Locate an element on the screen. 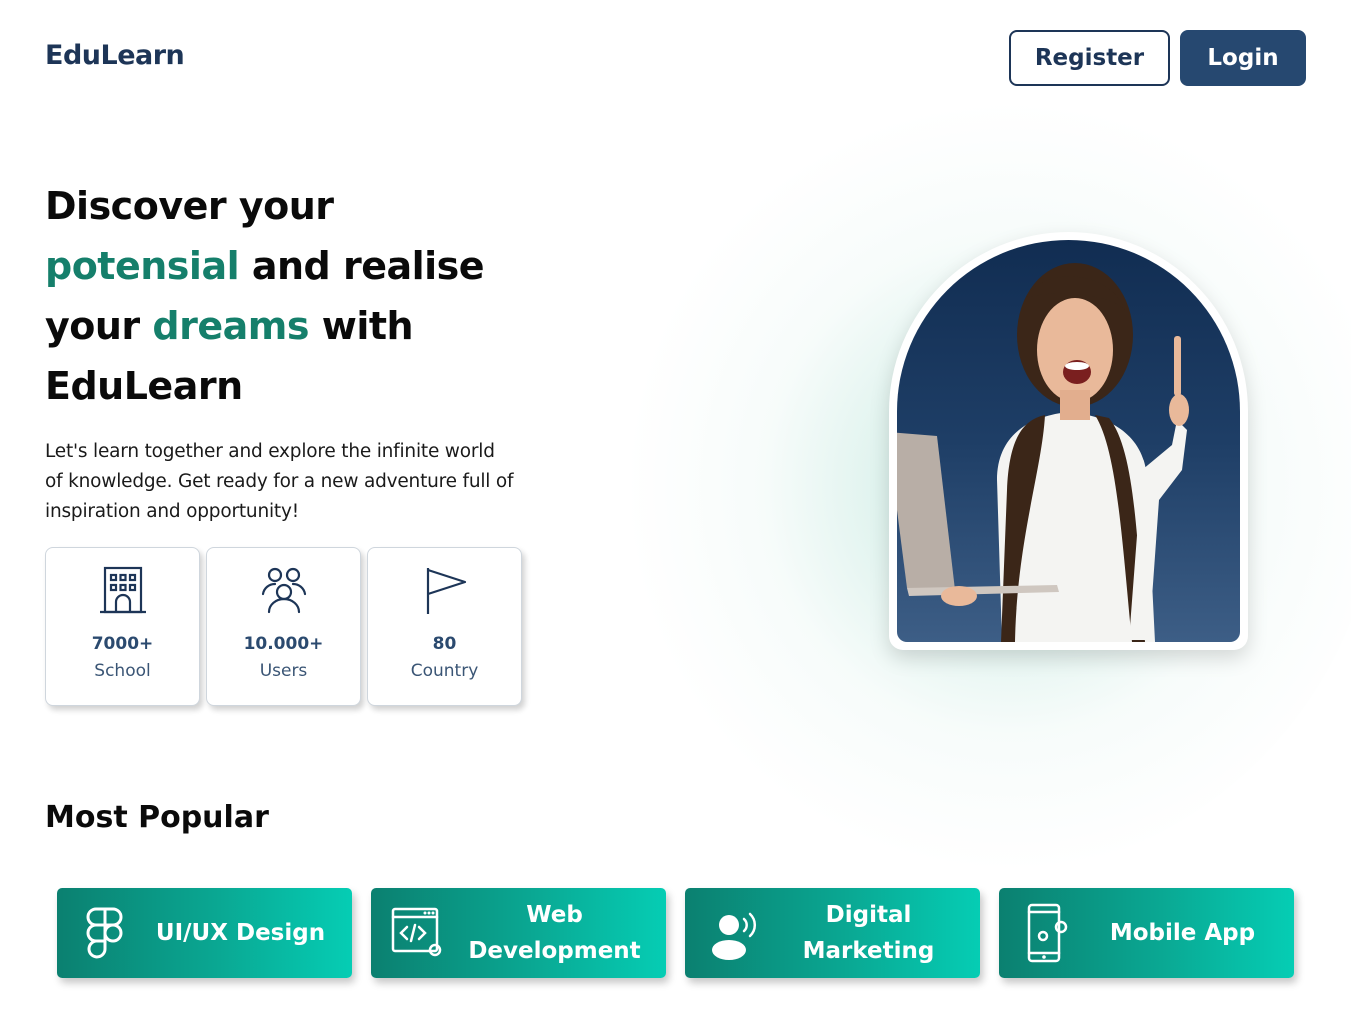 The width and height of the screenshot is (1351, 1024). headline-text: with is located at coordinates (361, 326).